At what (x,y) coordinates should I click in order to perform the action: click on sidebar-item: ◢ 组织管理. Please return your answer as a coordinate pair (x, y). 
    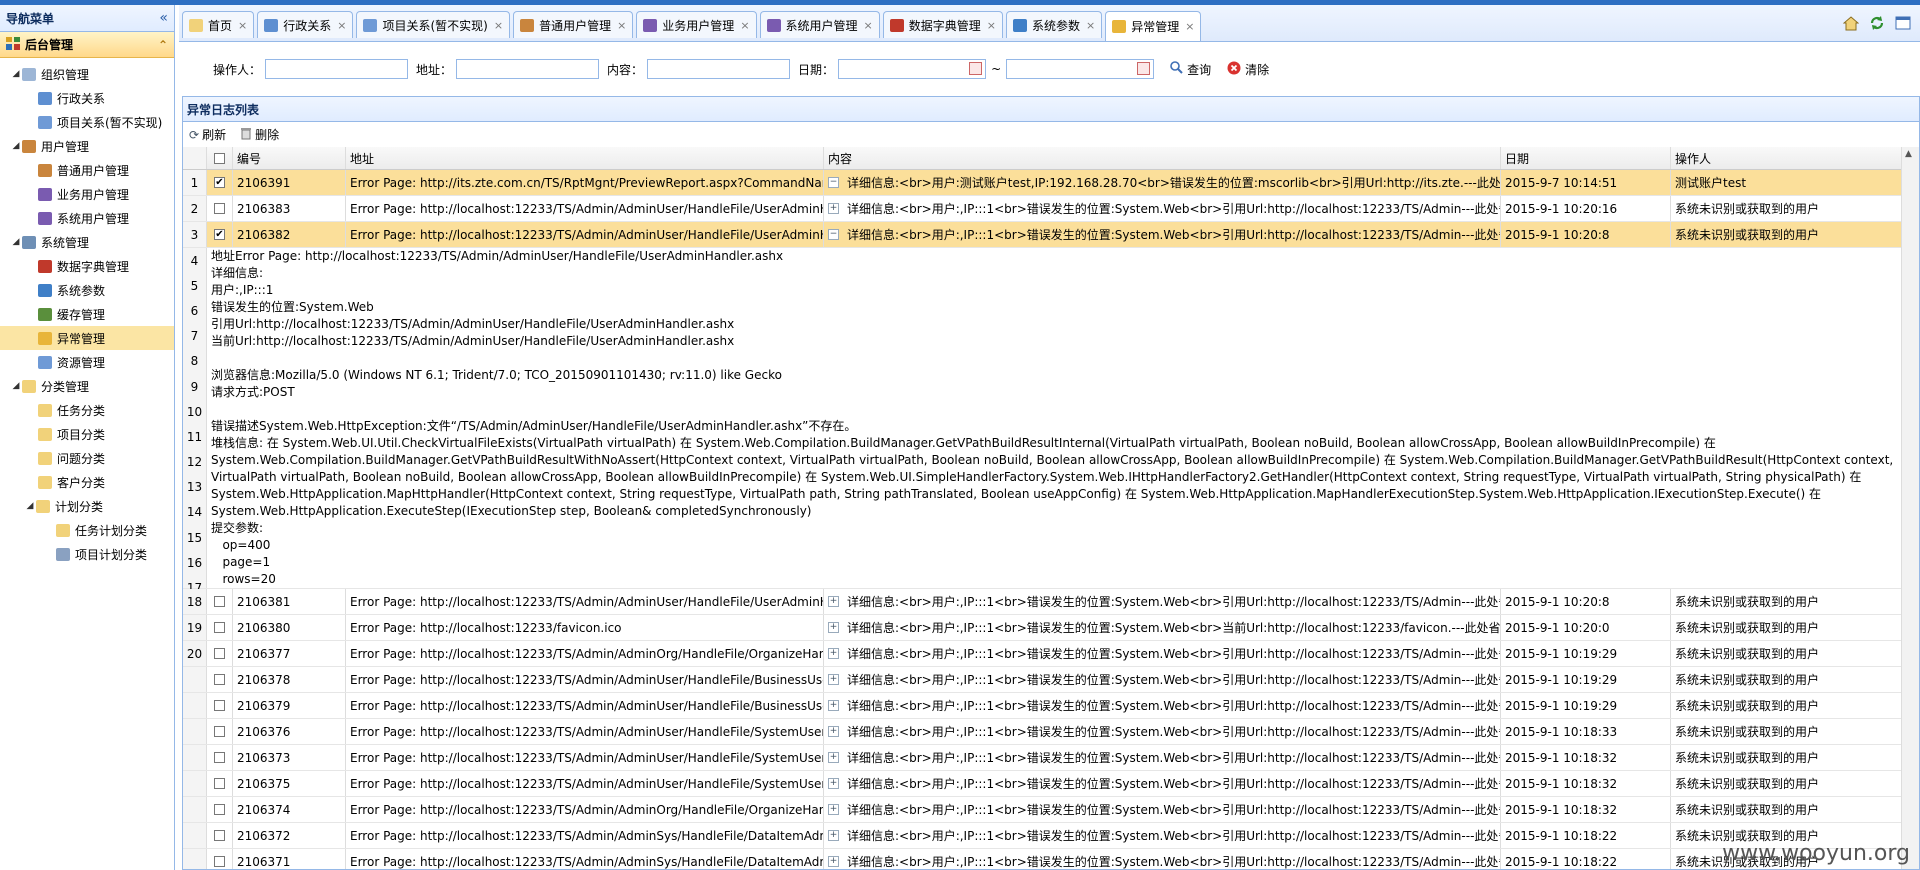
    Looking at the image, I should click on (87, 74).